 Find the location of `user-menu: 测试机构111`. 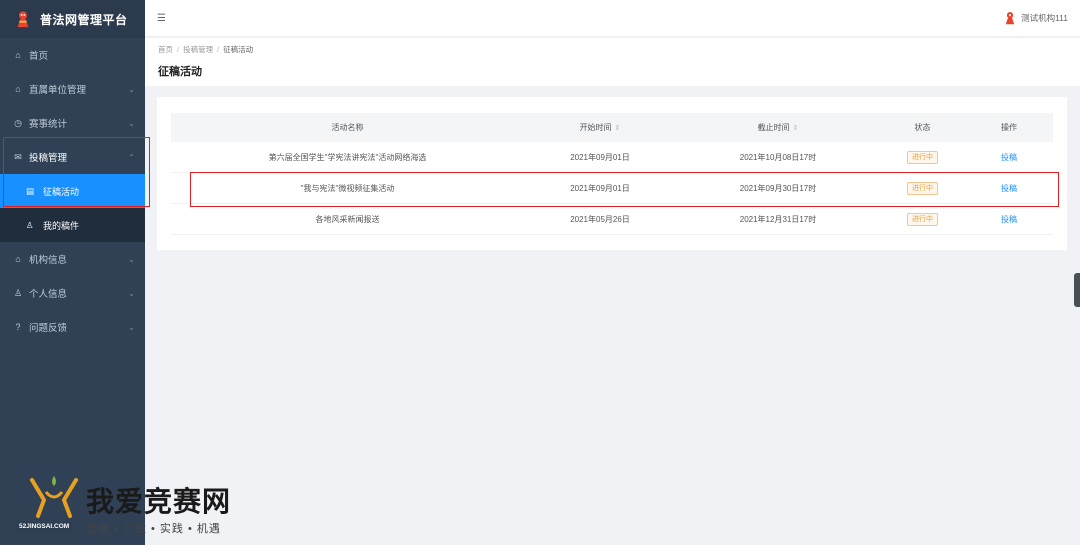

user-menu: 测试机构111 is located at coordinates (1035, 18).